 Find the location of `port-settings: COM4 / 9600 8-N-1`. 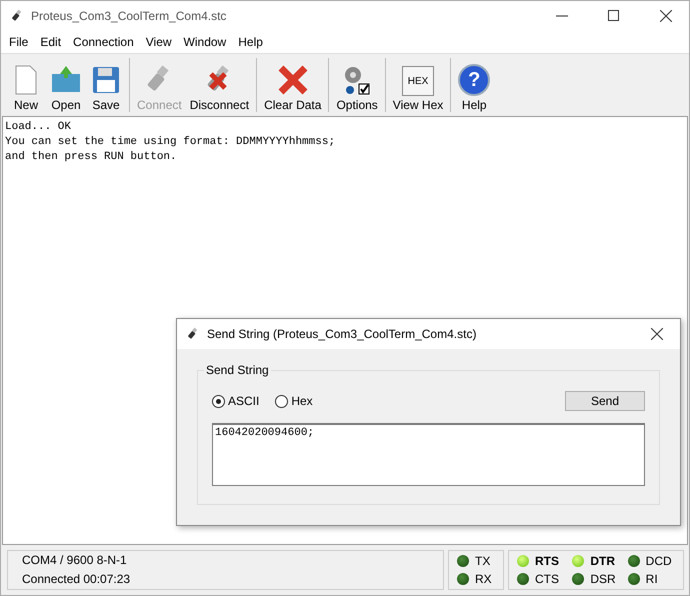

port-settings: COM4 / 9600 8-N-1 is located at coordinates (75, 560).